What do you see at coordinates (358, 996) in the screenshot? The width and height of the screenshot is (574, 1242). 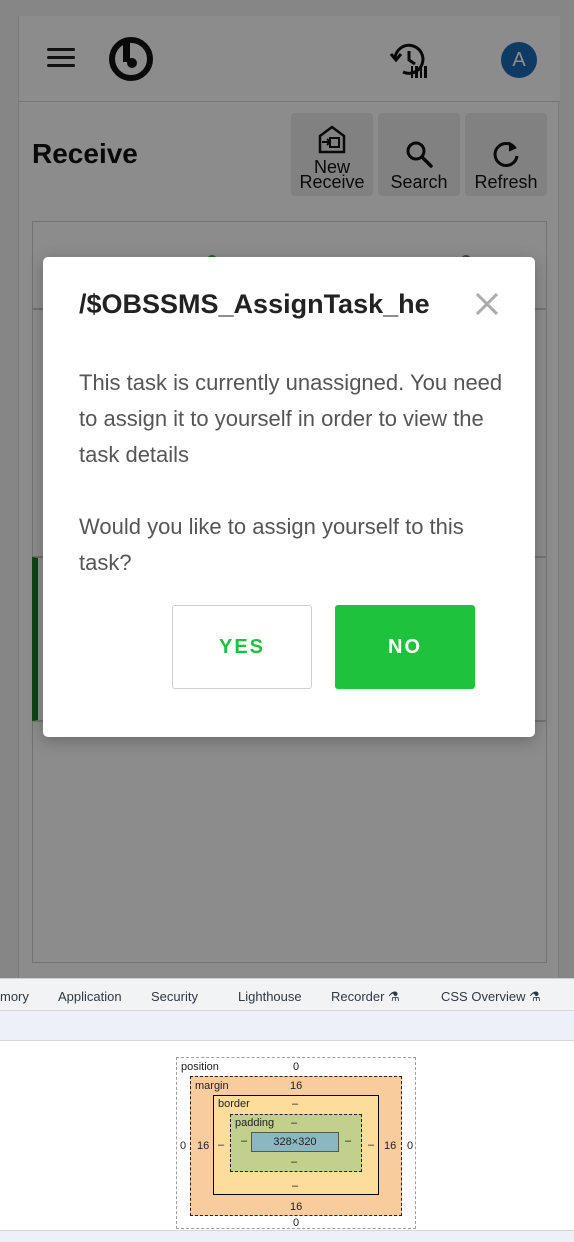 I see `tab-recorder-label: Recorder` at bounding box center [358, 996].